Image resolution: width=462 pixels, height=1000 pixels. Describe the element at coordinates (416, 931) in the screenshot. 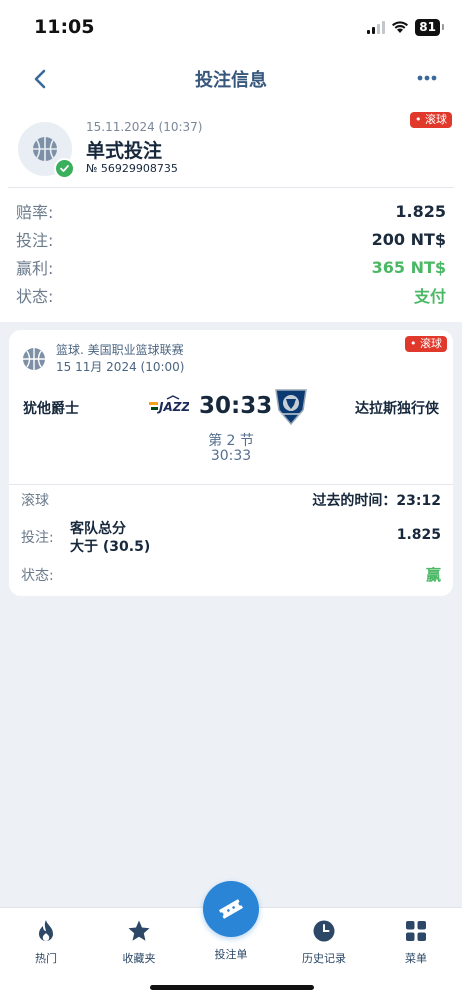

I see `grid-icon` at that location.